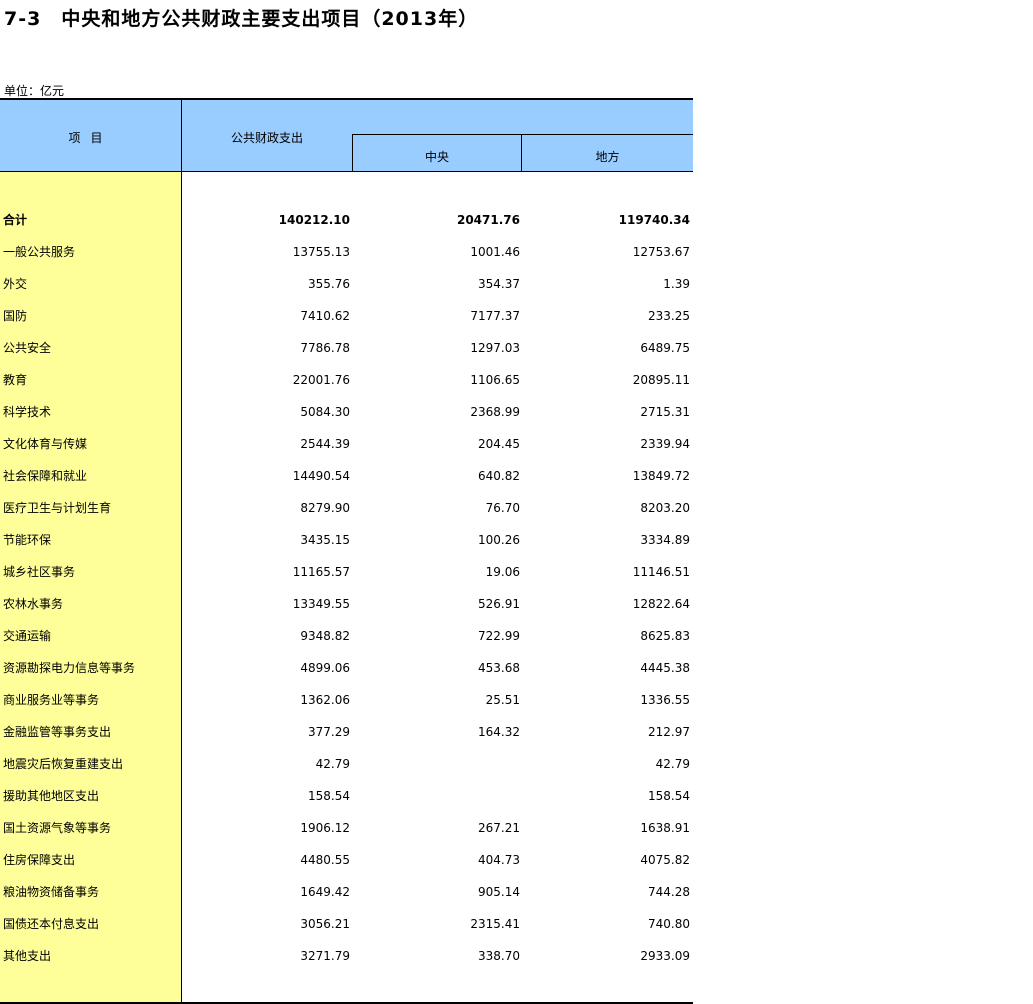 Image resolution: width=1033 pixels, height=1004 pixels. What do you see at coordinates (329, 796) in the screenshot?
I see `row-total-value: 158.54` at bounding box center [329, 796].